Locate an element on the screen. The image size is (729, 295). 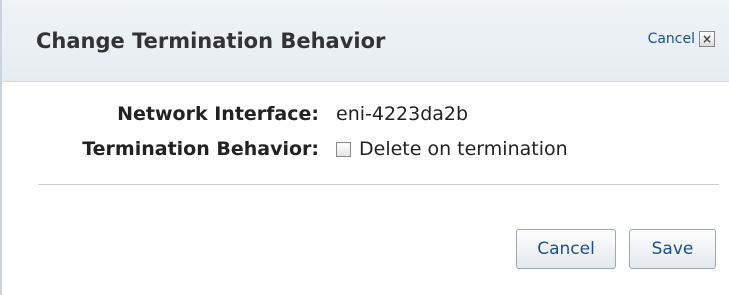
delete-on-termination-checkbox is located at coordinates (343, 149).